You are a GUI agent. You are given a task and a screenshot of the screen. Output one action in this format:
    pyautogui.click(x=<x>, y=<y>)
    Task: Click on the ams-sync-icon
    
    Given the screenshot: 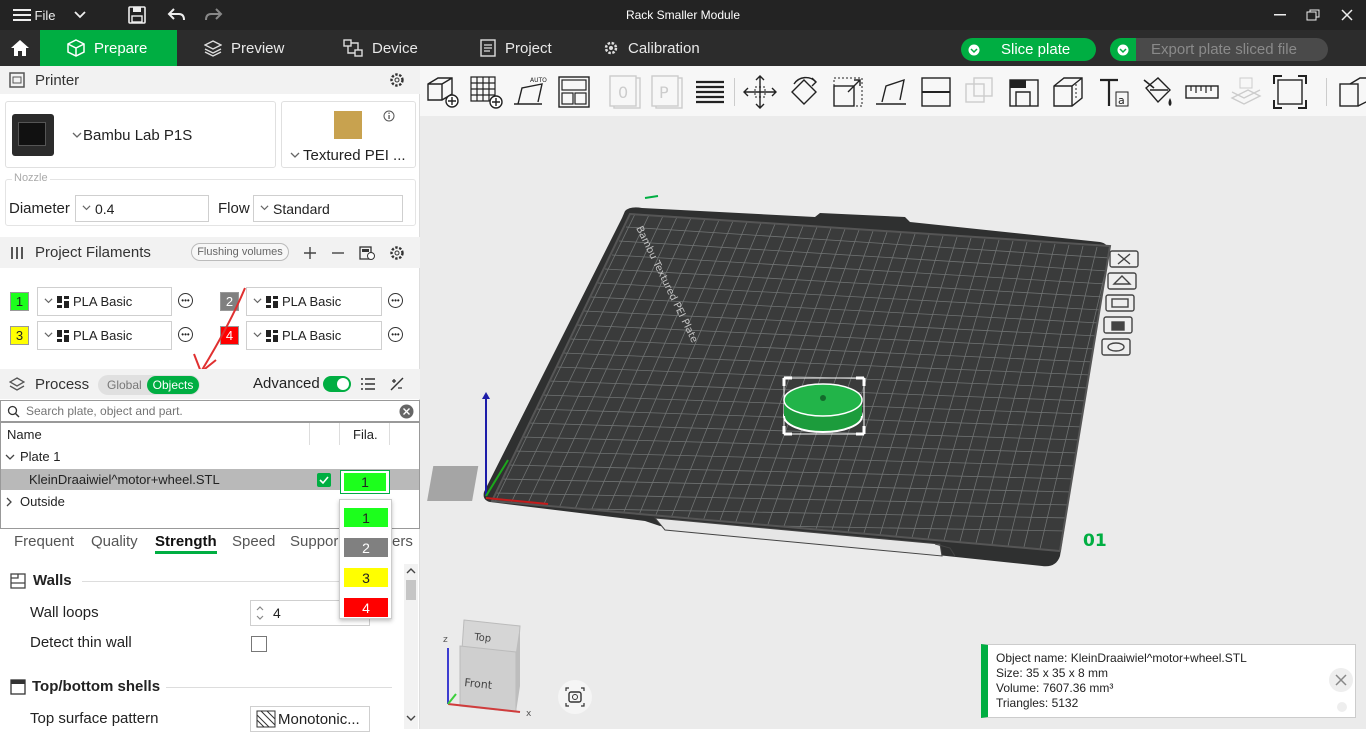 What is the action you would take?
    pyautogui.click(x=366, y=252)
    